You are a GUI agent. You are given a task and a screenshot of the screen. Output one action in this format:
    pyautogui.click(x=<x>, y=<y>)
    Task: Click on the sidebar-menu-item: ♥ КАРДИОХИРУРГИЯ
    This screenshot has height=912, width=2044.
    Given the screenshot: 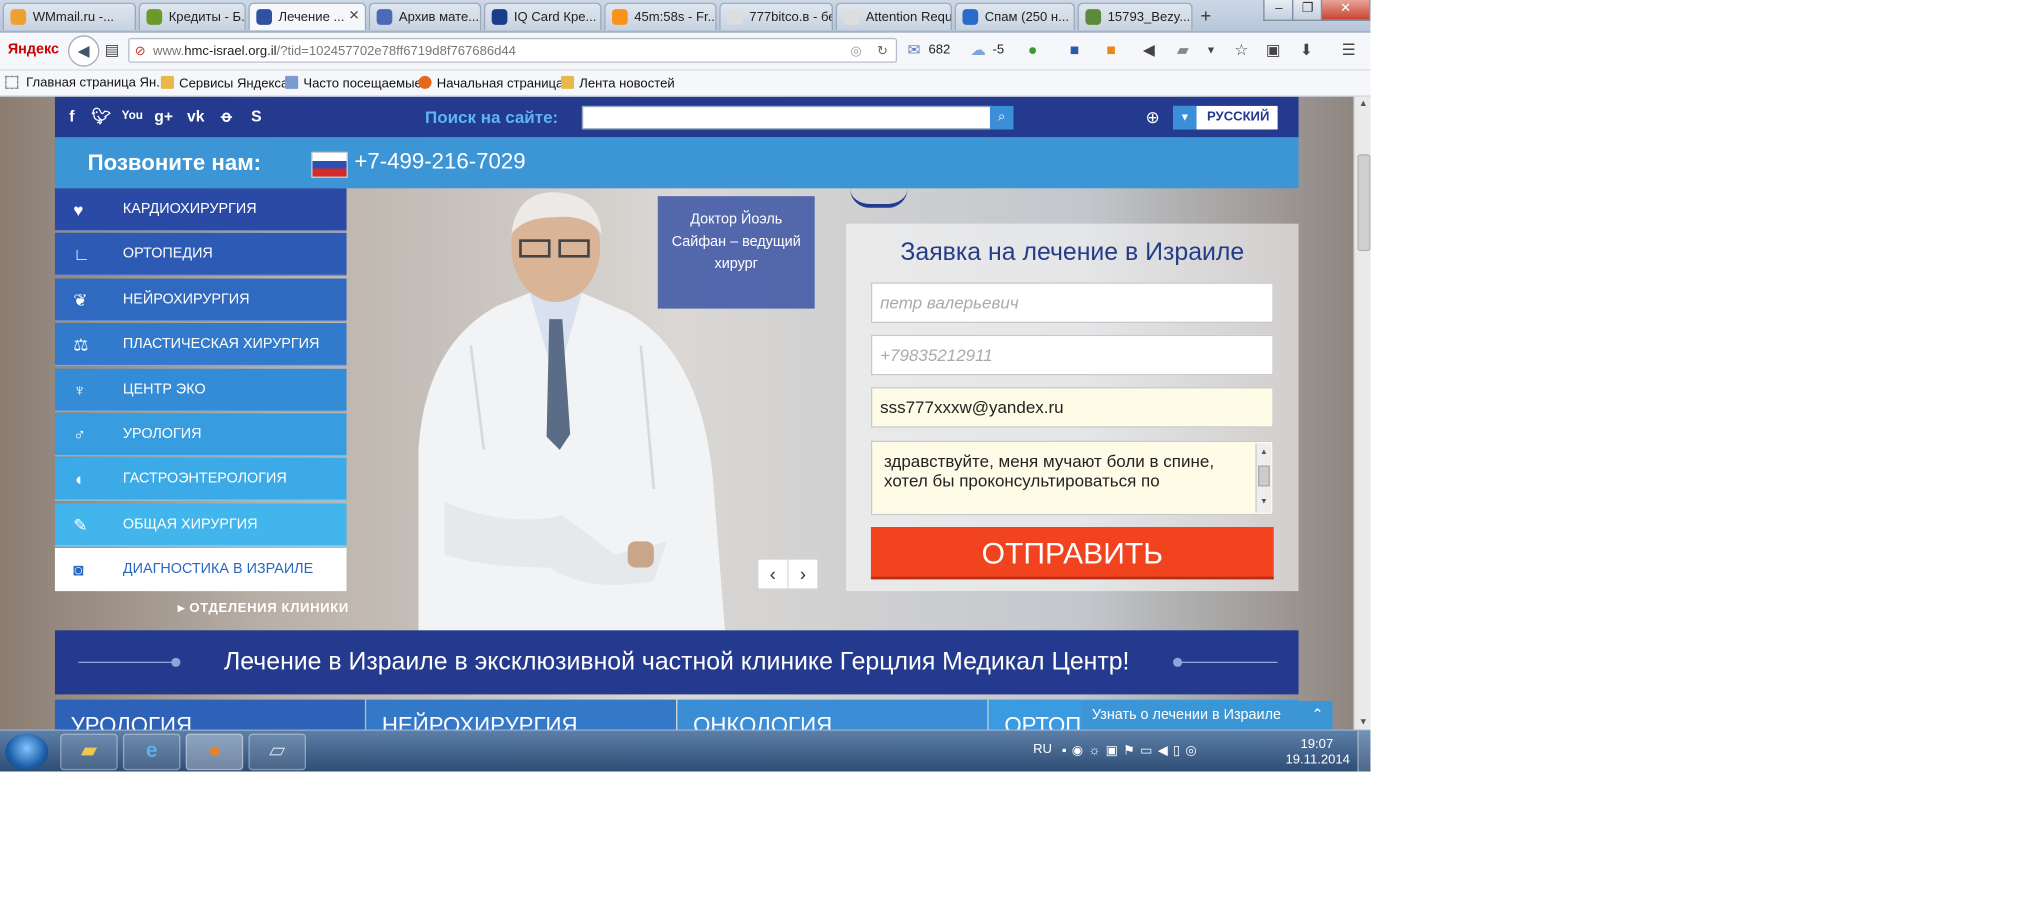 What is the action you would take?
    pyautogui.click(x=200, y=210)
    